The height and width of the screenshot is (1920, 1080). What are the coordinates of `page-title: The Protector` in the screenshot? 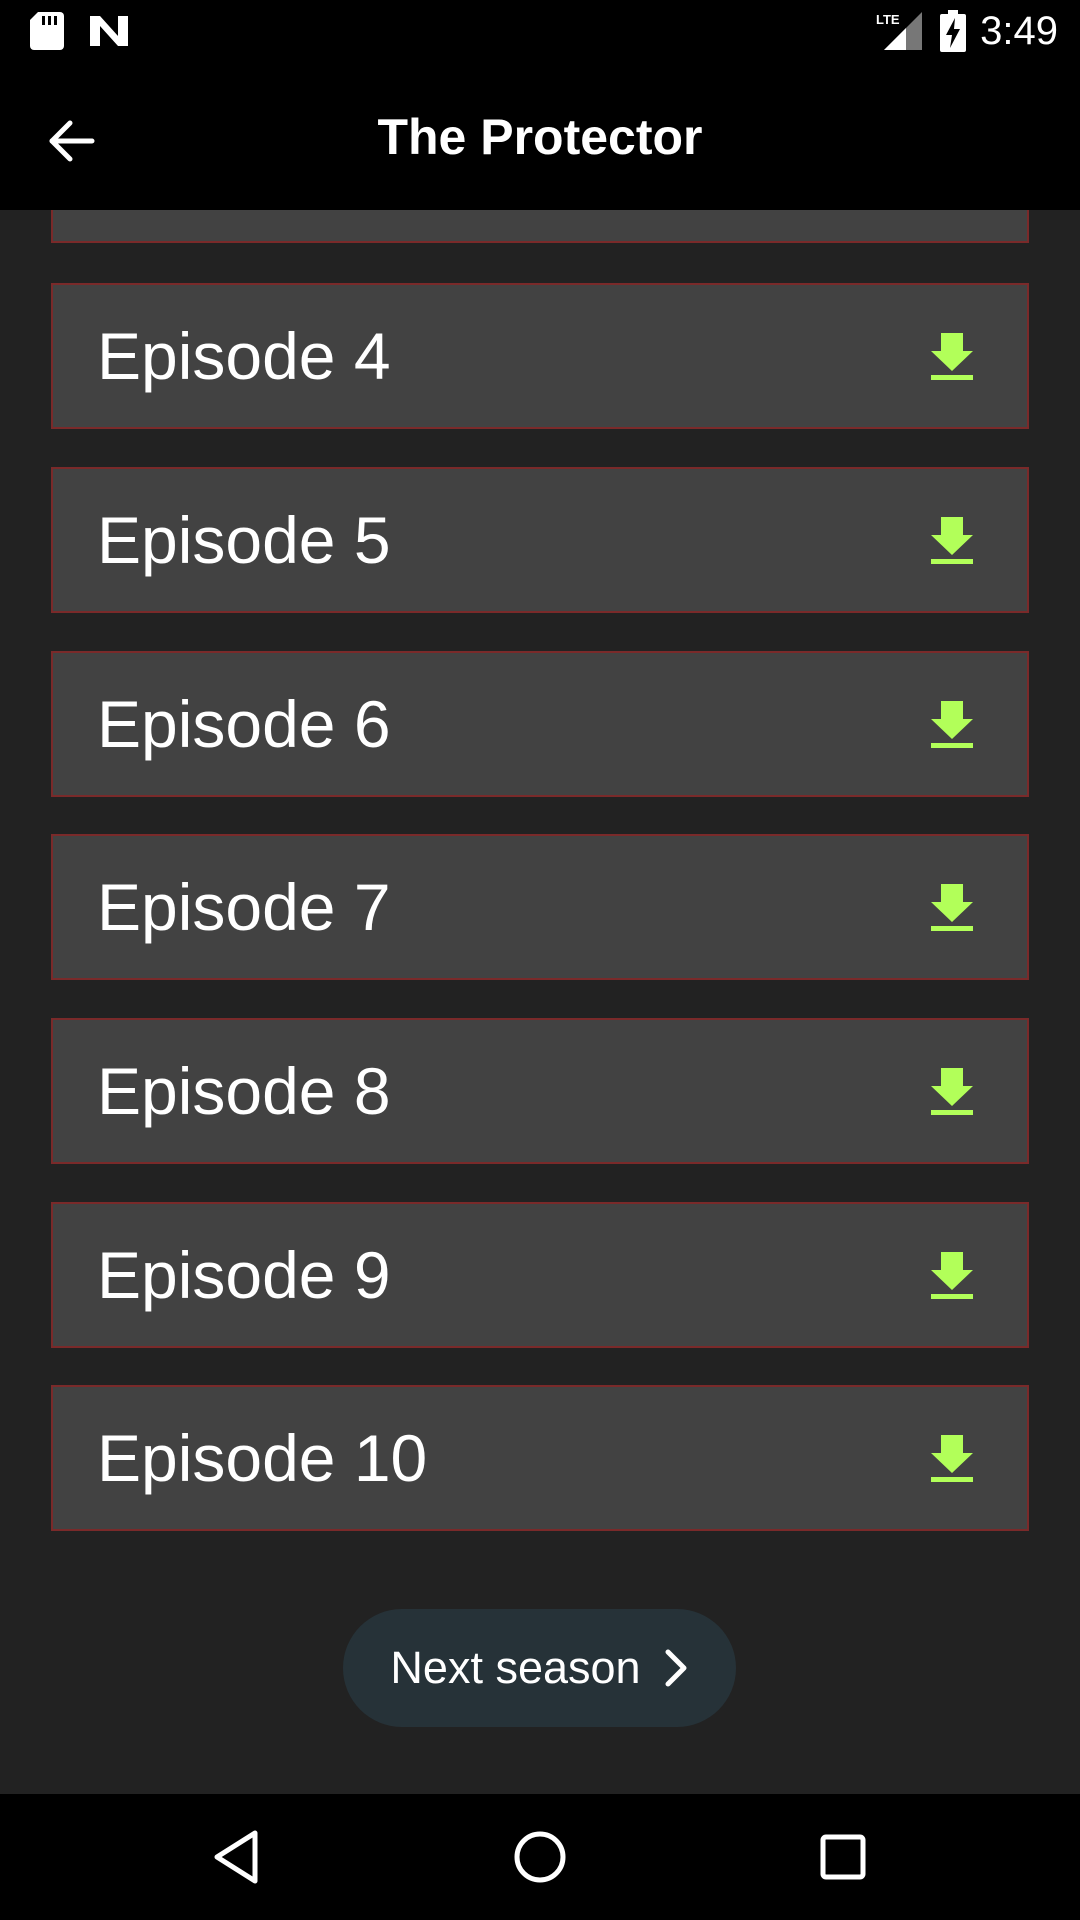 It's located at (540, 137).